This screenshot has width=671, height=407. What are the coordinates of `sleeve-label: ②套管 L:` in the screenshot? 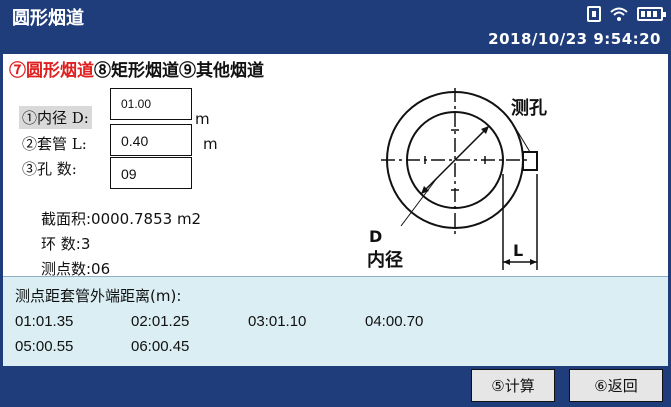 It's located at (54, 144).